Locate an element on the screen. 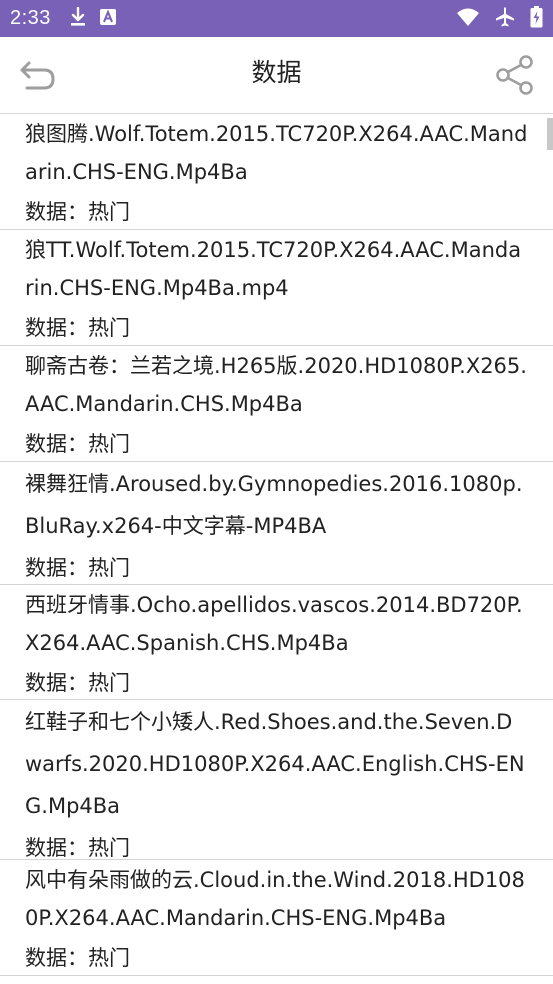 This screenshot has height=984, width=553. status-time: 2:33 is located at coordinates (30, 18).